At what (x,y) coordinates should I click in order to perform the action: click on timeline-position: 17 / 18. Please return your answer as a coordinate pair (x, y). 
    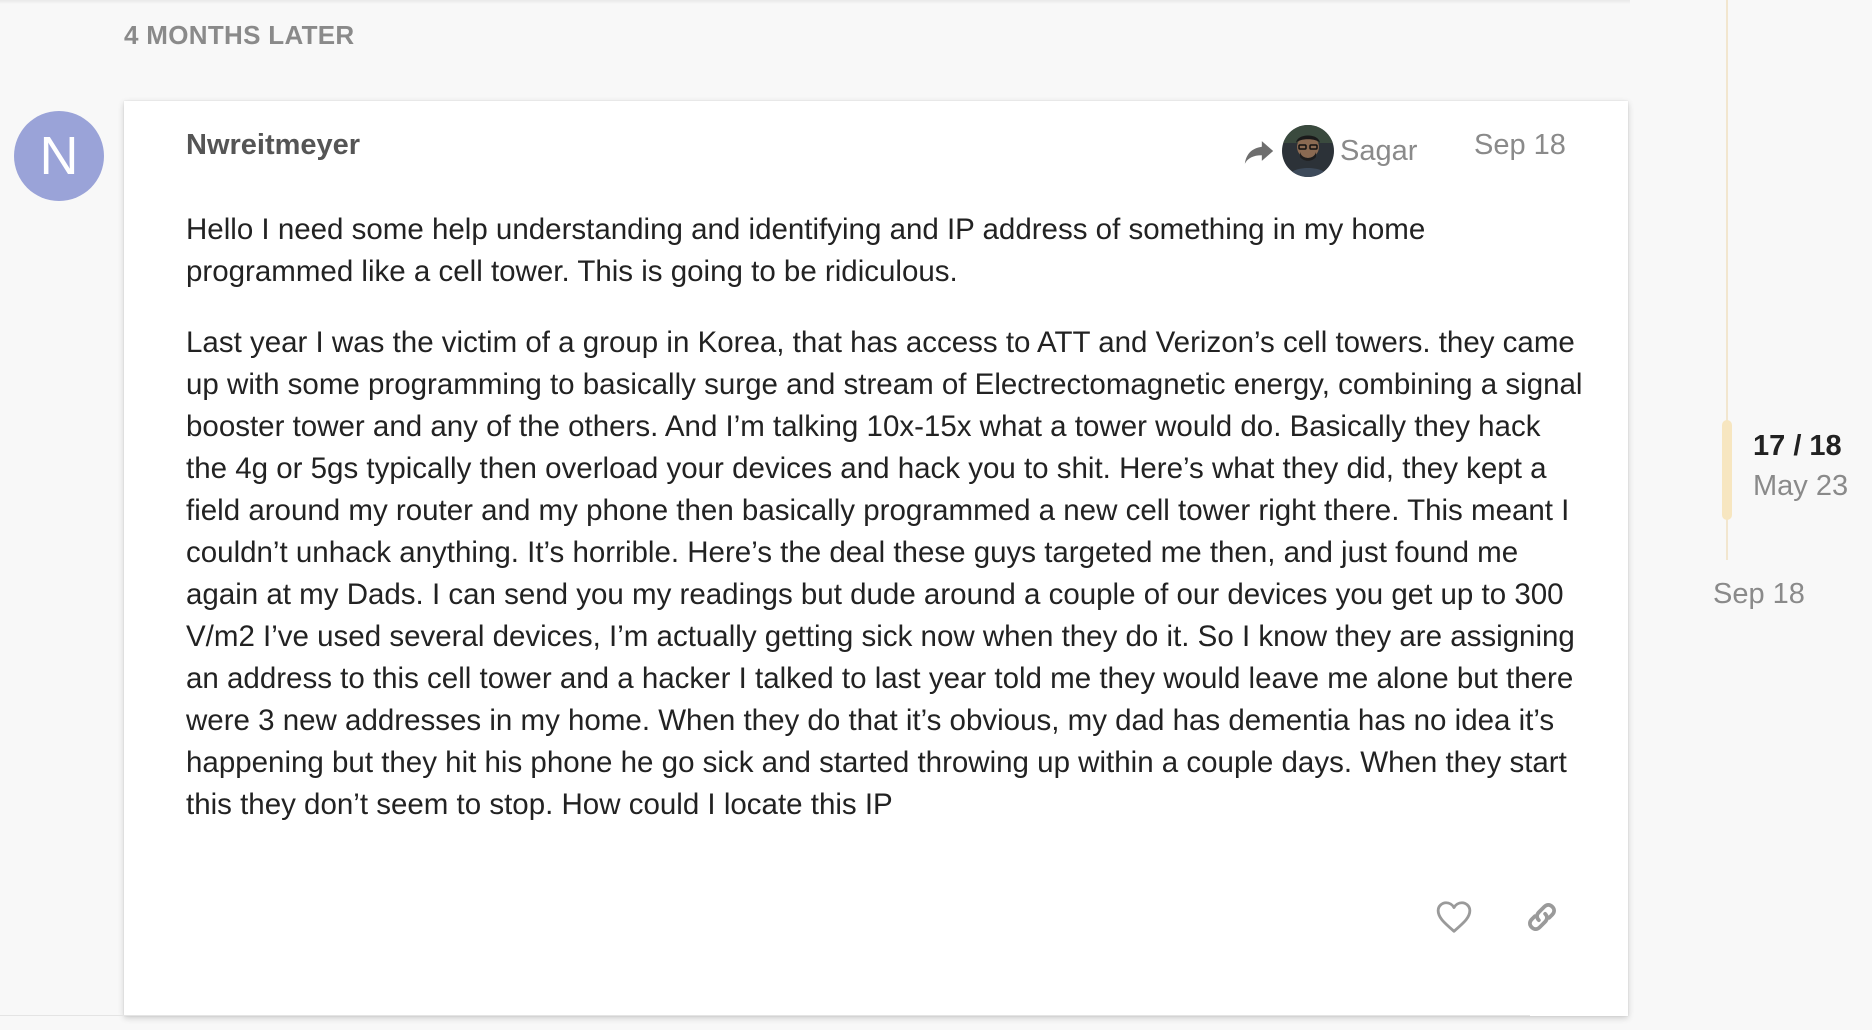
    Looking at the image, I should click on (1797, 446).